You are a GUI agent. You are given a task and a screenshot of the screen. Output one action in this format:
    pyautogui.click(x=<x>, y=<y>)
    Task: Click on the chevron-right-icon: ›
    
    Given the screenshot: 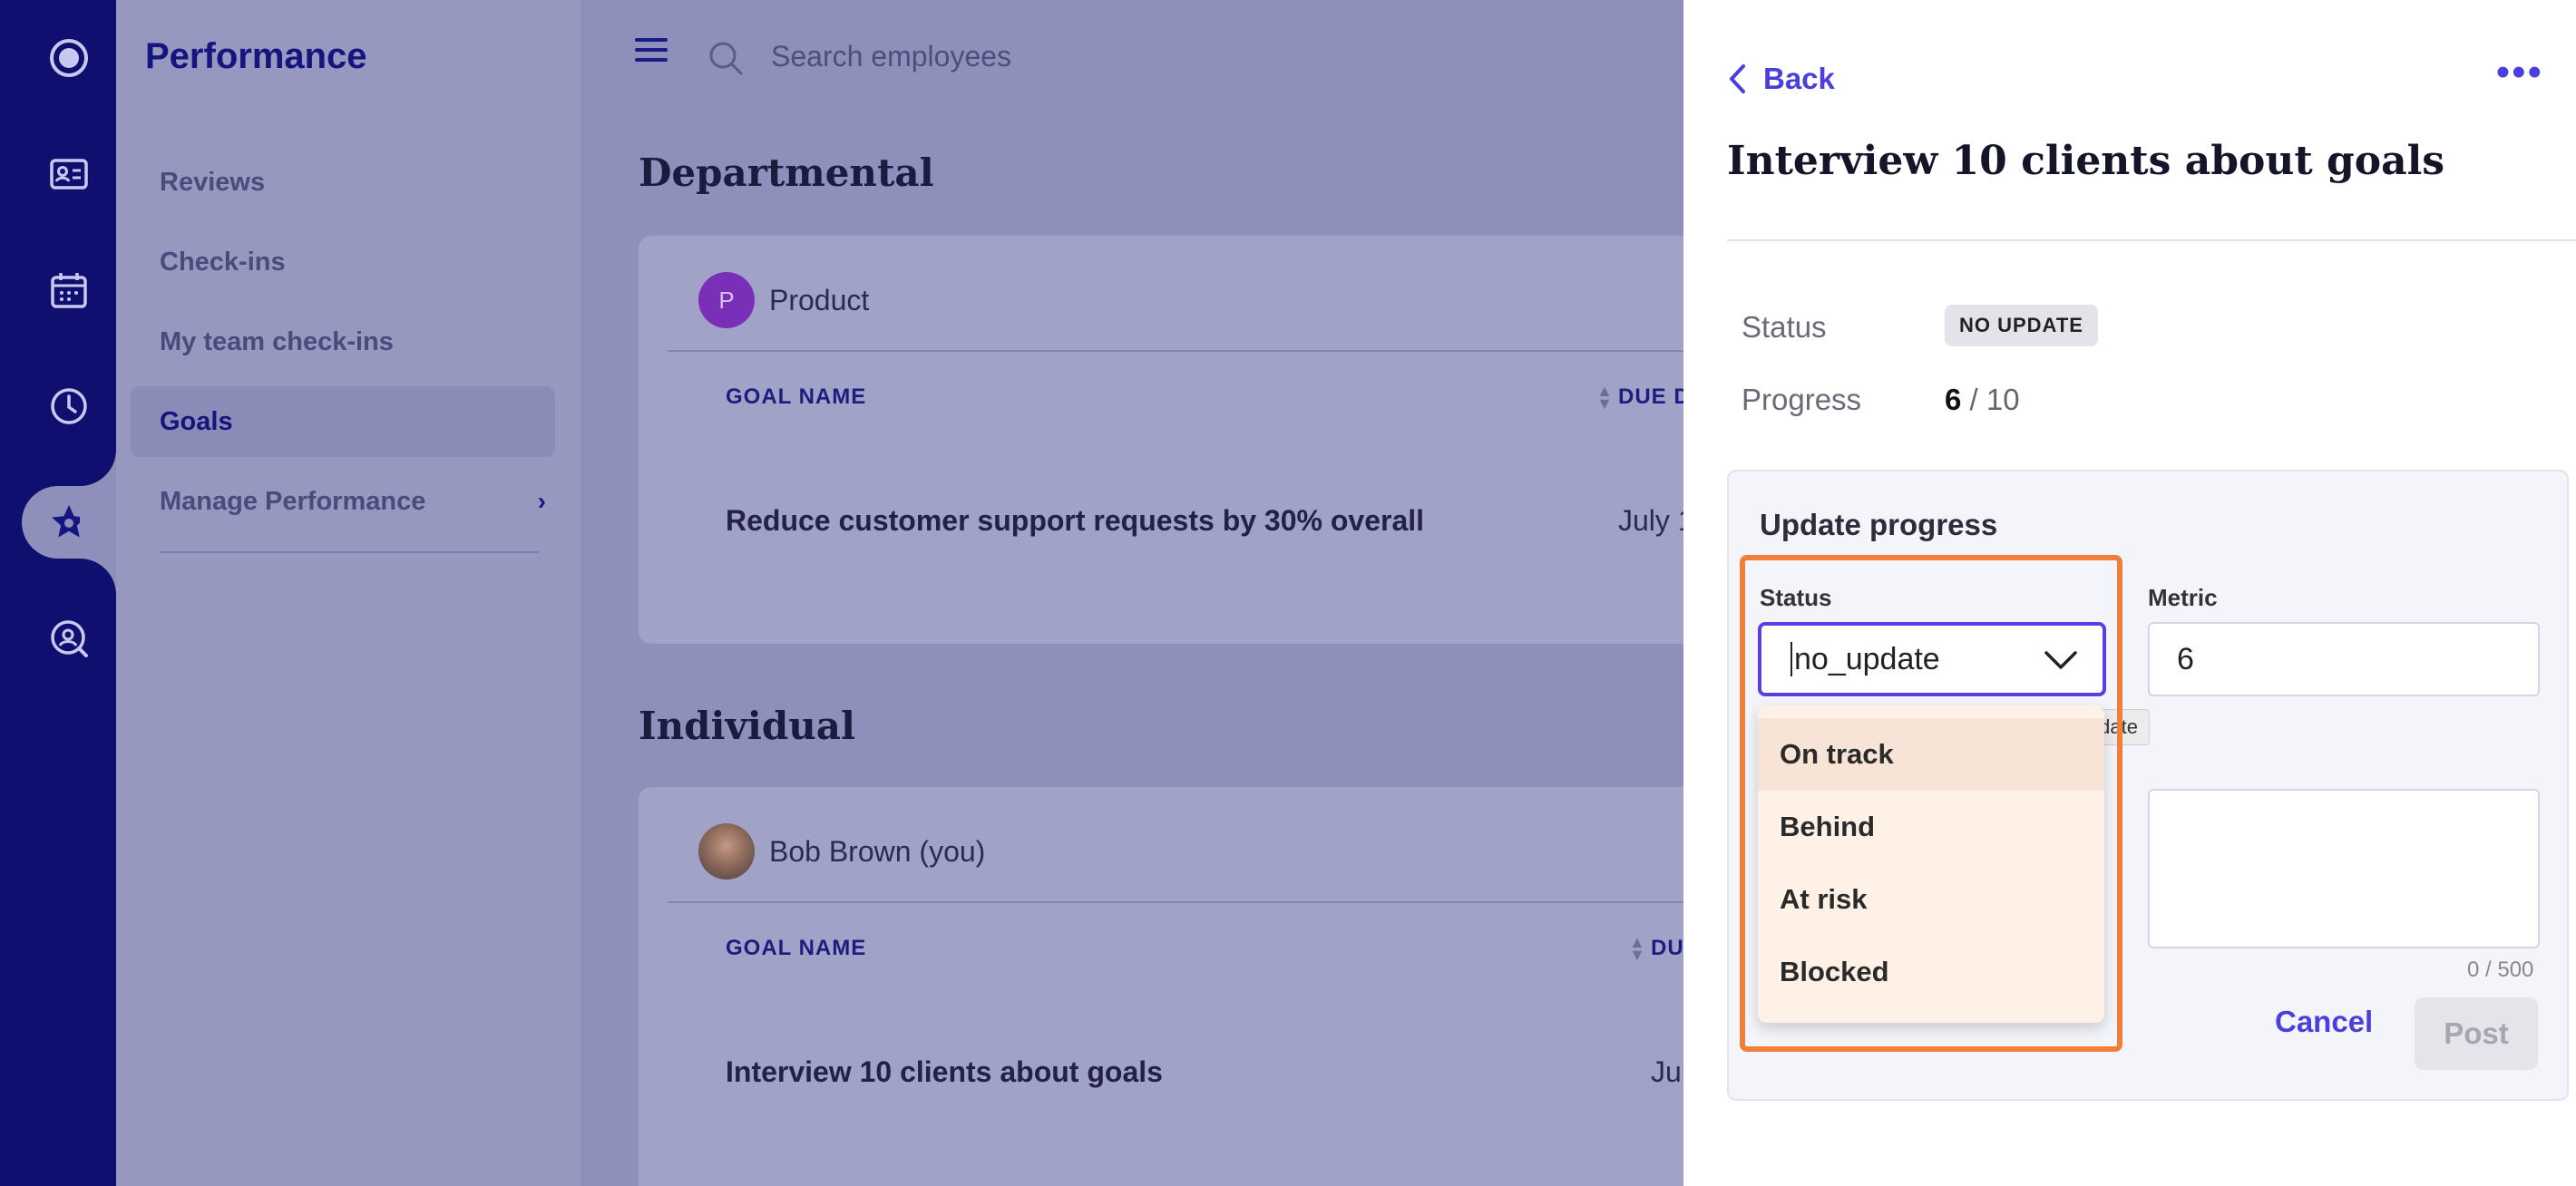 What is the action you would take?
    pyautogui.click(x=541, y=501)
    